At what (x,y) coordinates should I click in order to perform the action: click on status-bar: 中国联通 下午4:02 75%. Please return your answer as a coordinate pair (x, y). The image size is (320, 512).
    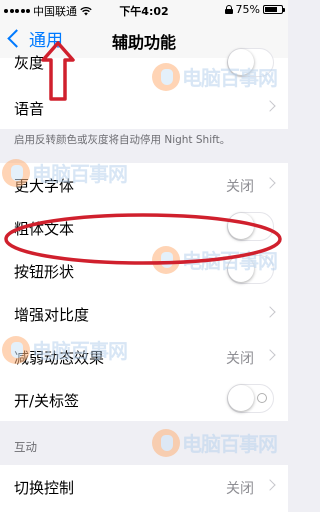
    Looking at the image, I should click on (144, 10).